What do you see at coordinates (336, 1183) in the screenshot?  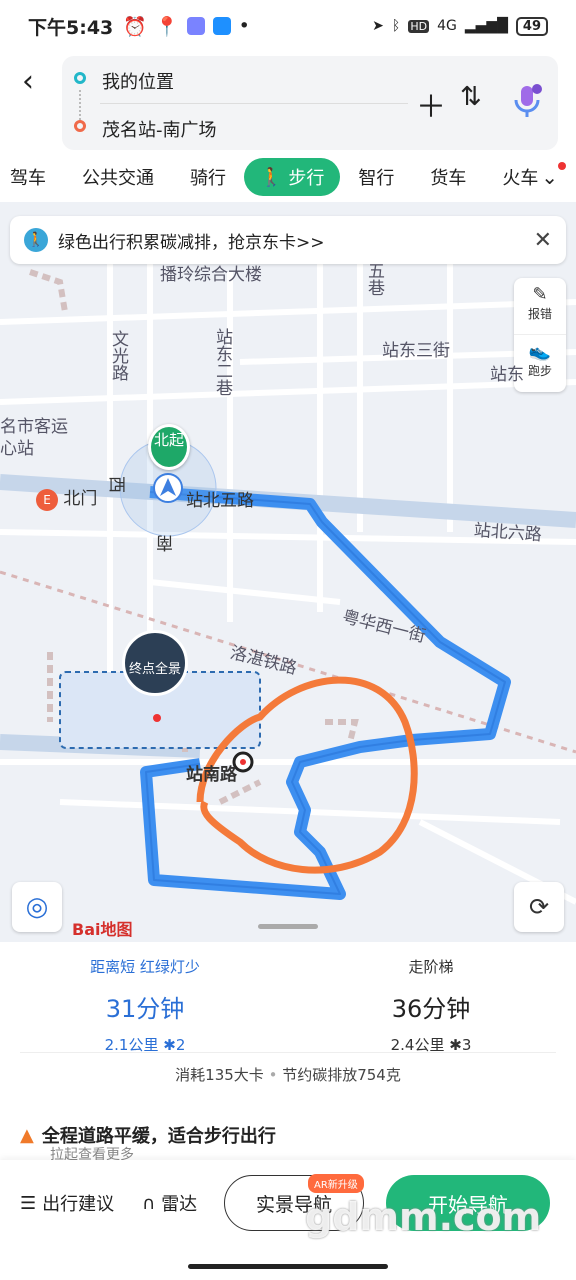 I see `ar-new-badge: AR新升级` at bounding box center [336, 1183].